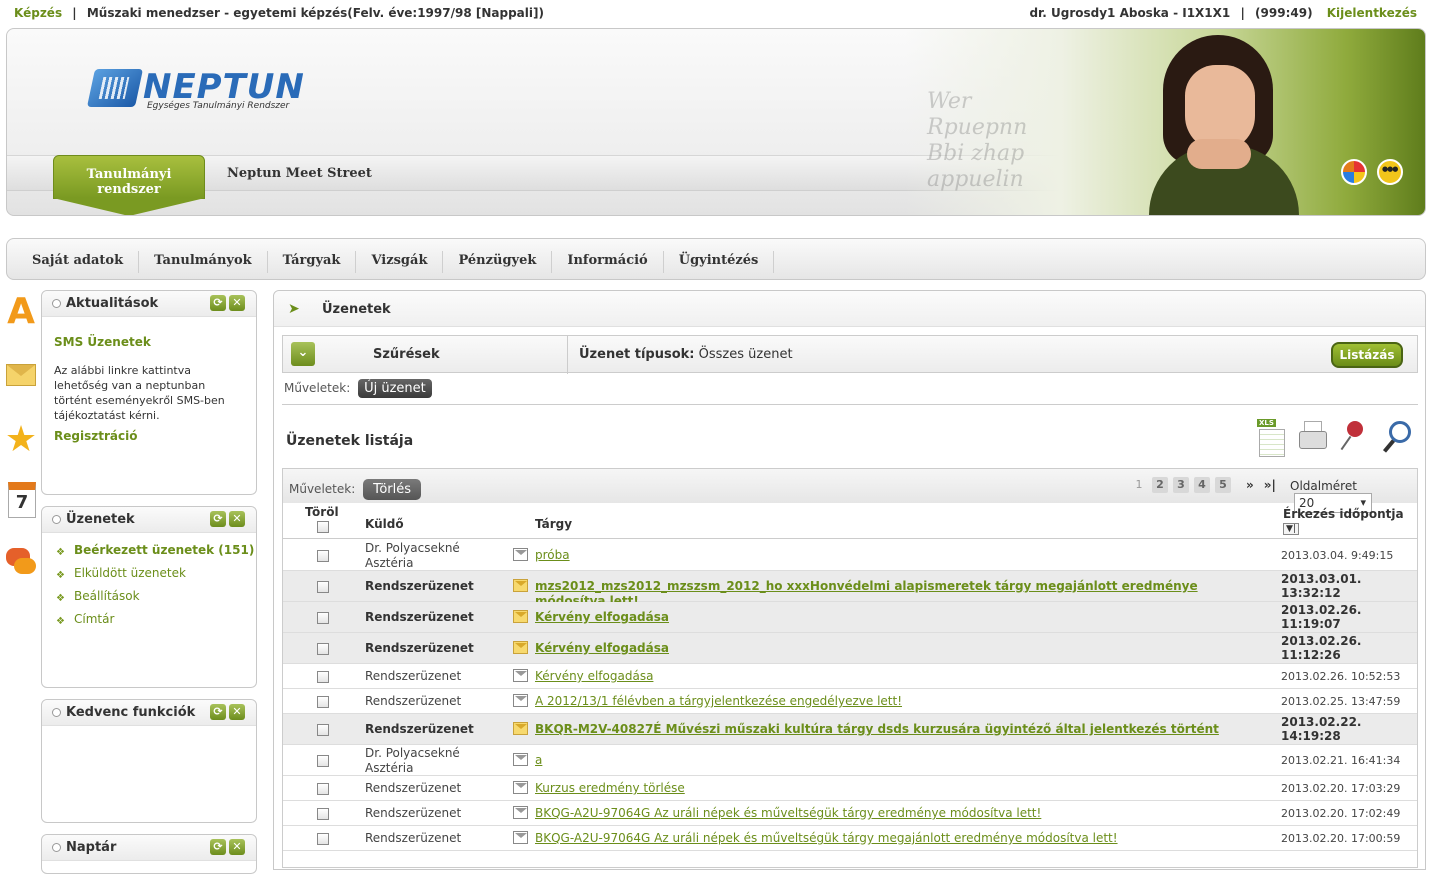  What do you see at coordinates (1341, 813) in the screenshot?
I see `arrival-date: 2013.02.20. 17:02:49` at bounding box center [1341, 813].